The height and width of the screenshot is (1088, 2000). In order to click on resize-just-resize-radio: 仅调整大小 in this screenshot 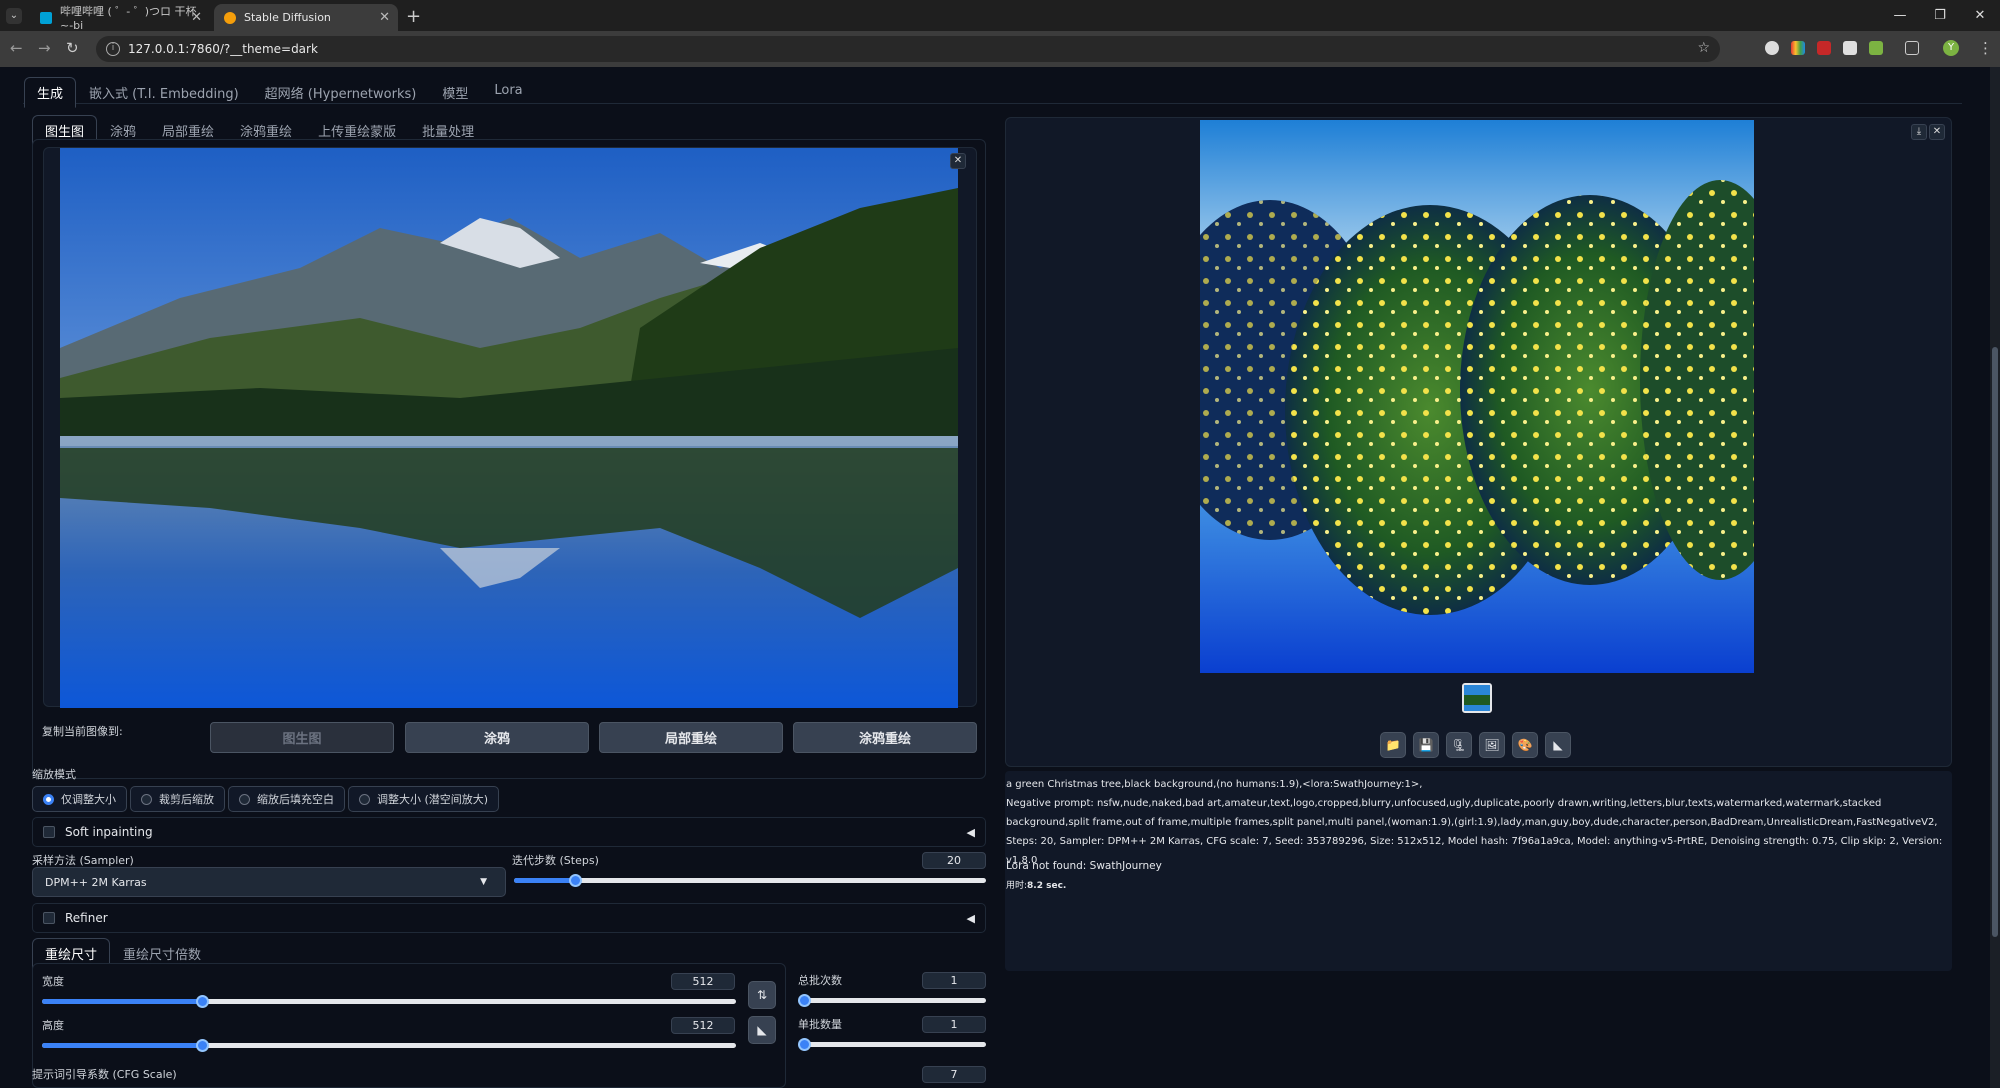, I will do `click(79, 799)`.